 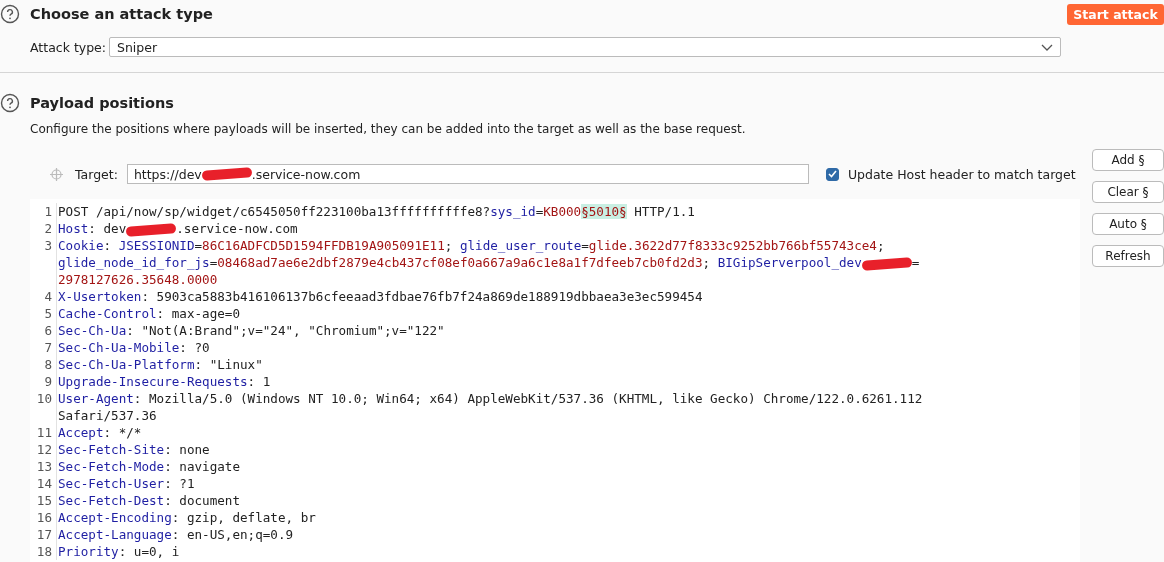 I want to click on request-line: Sec-Fetch-Mode: navigate, so click(x=149, y=466).